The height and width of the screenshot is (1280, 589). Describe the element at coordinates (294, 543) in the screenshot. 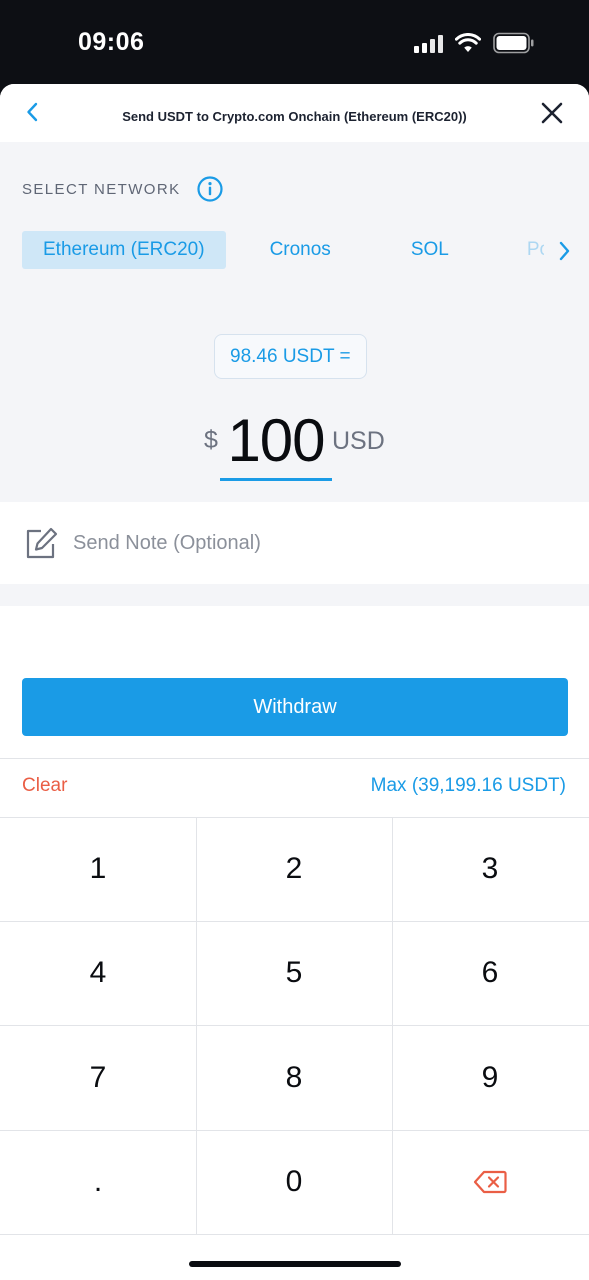

I see `send-note-field: Send Note (Optional)` at that location.